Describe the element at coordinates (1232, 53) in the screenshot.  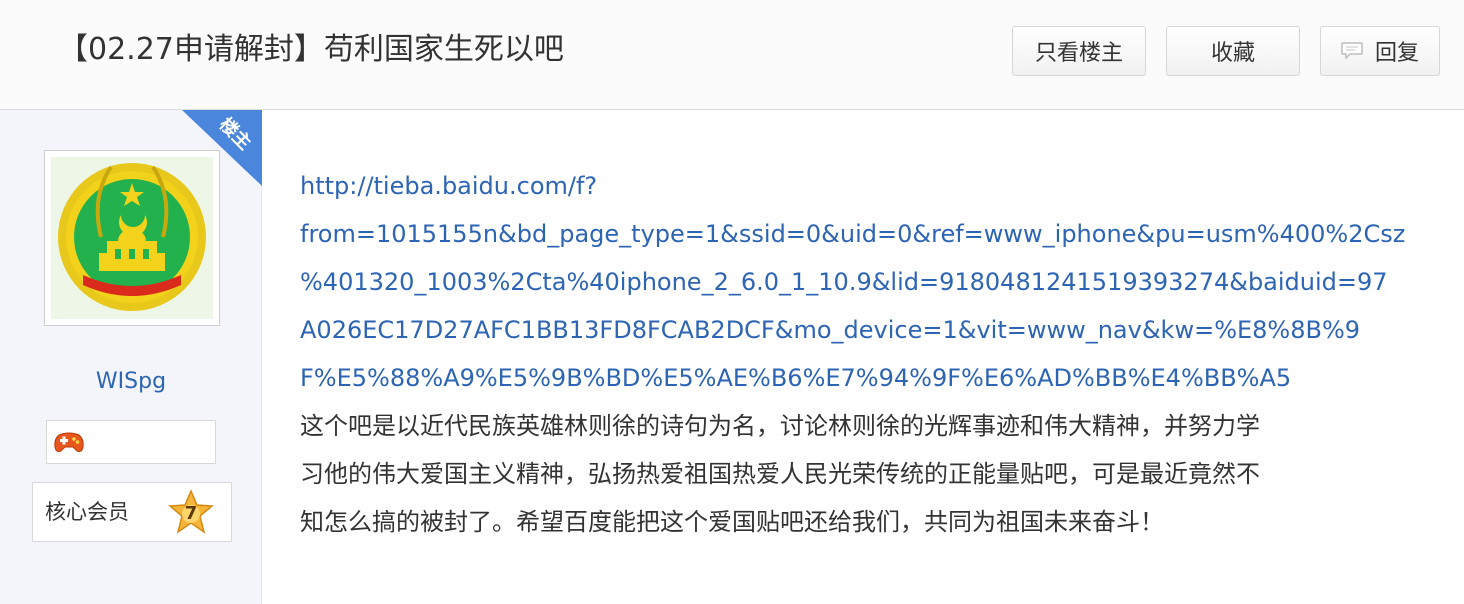
I see `favorite-label: 收藏` at that location.